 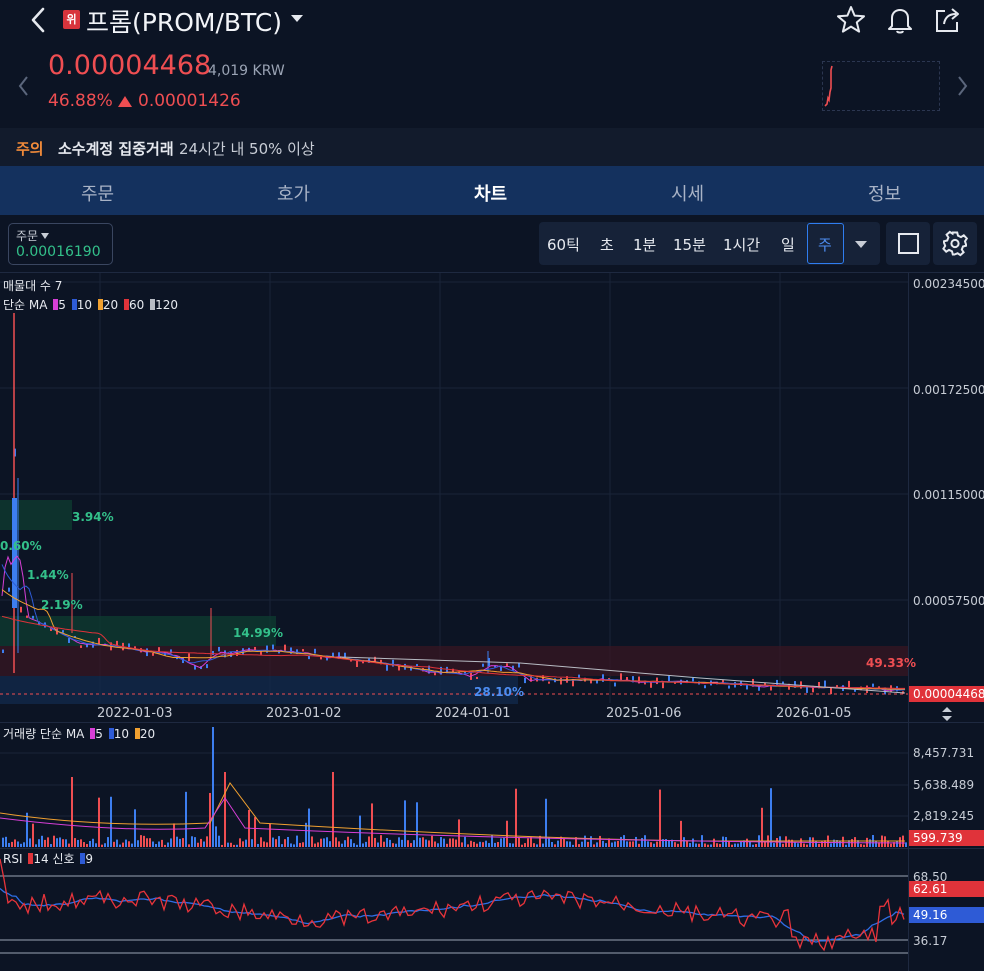 What do you see at coordinates (947, 20) in the screenshot?
I see `share-icon` at bounding box center [947, 20].